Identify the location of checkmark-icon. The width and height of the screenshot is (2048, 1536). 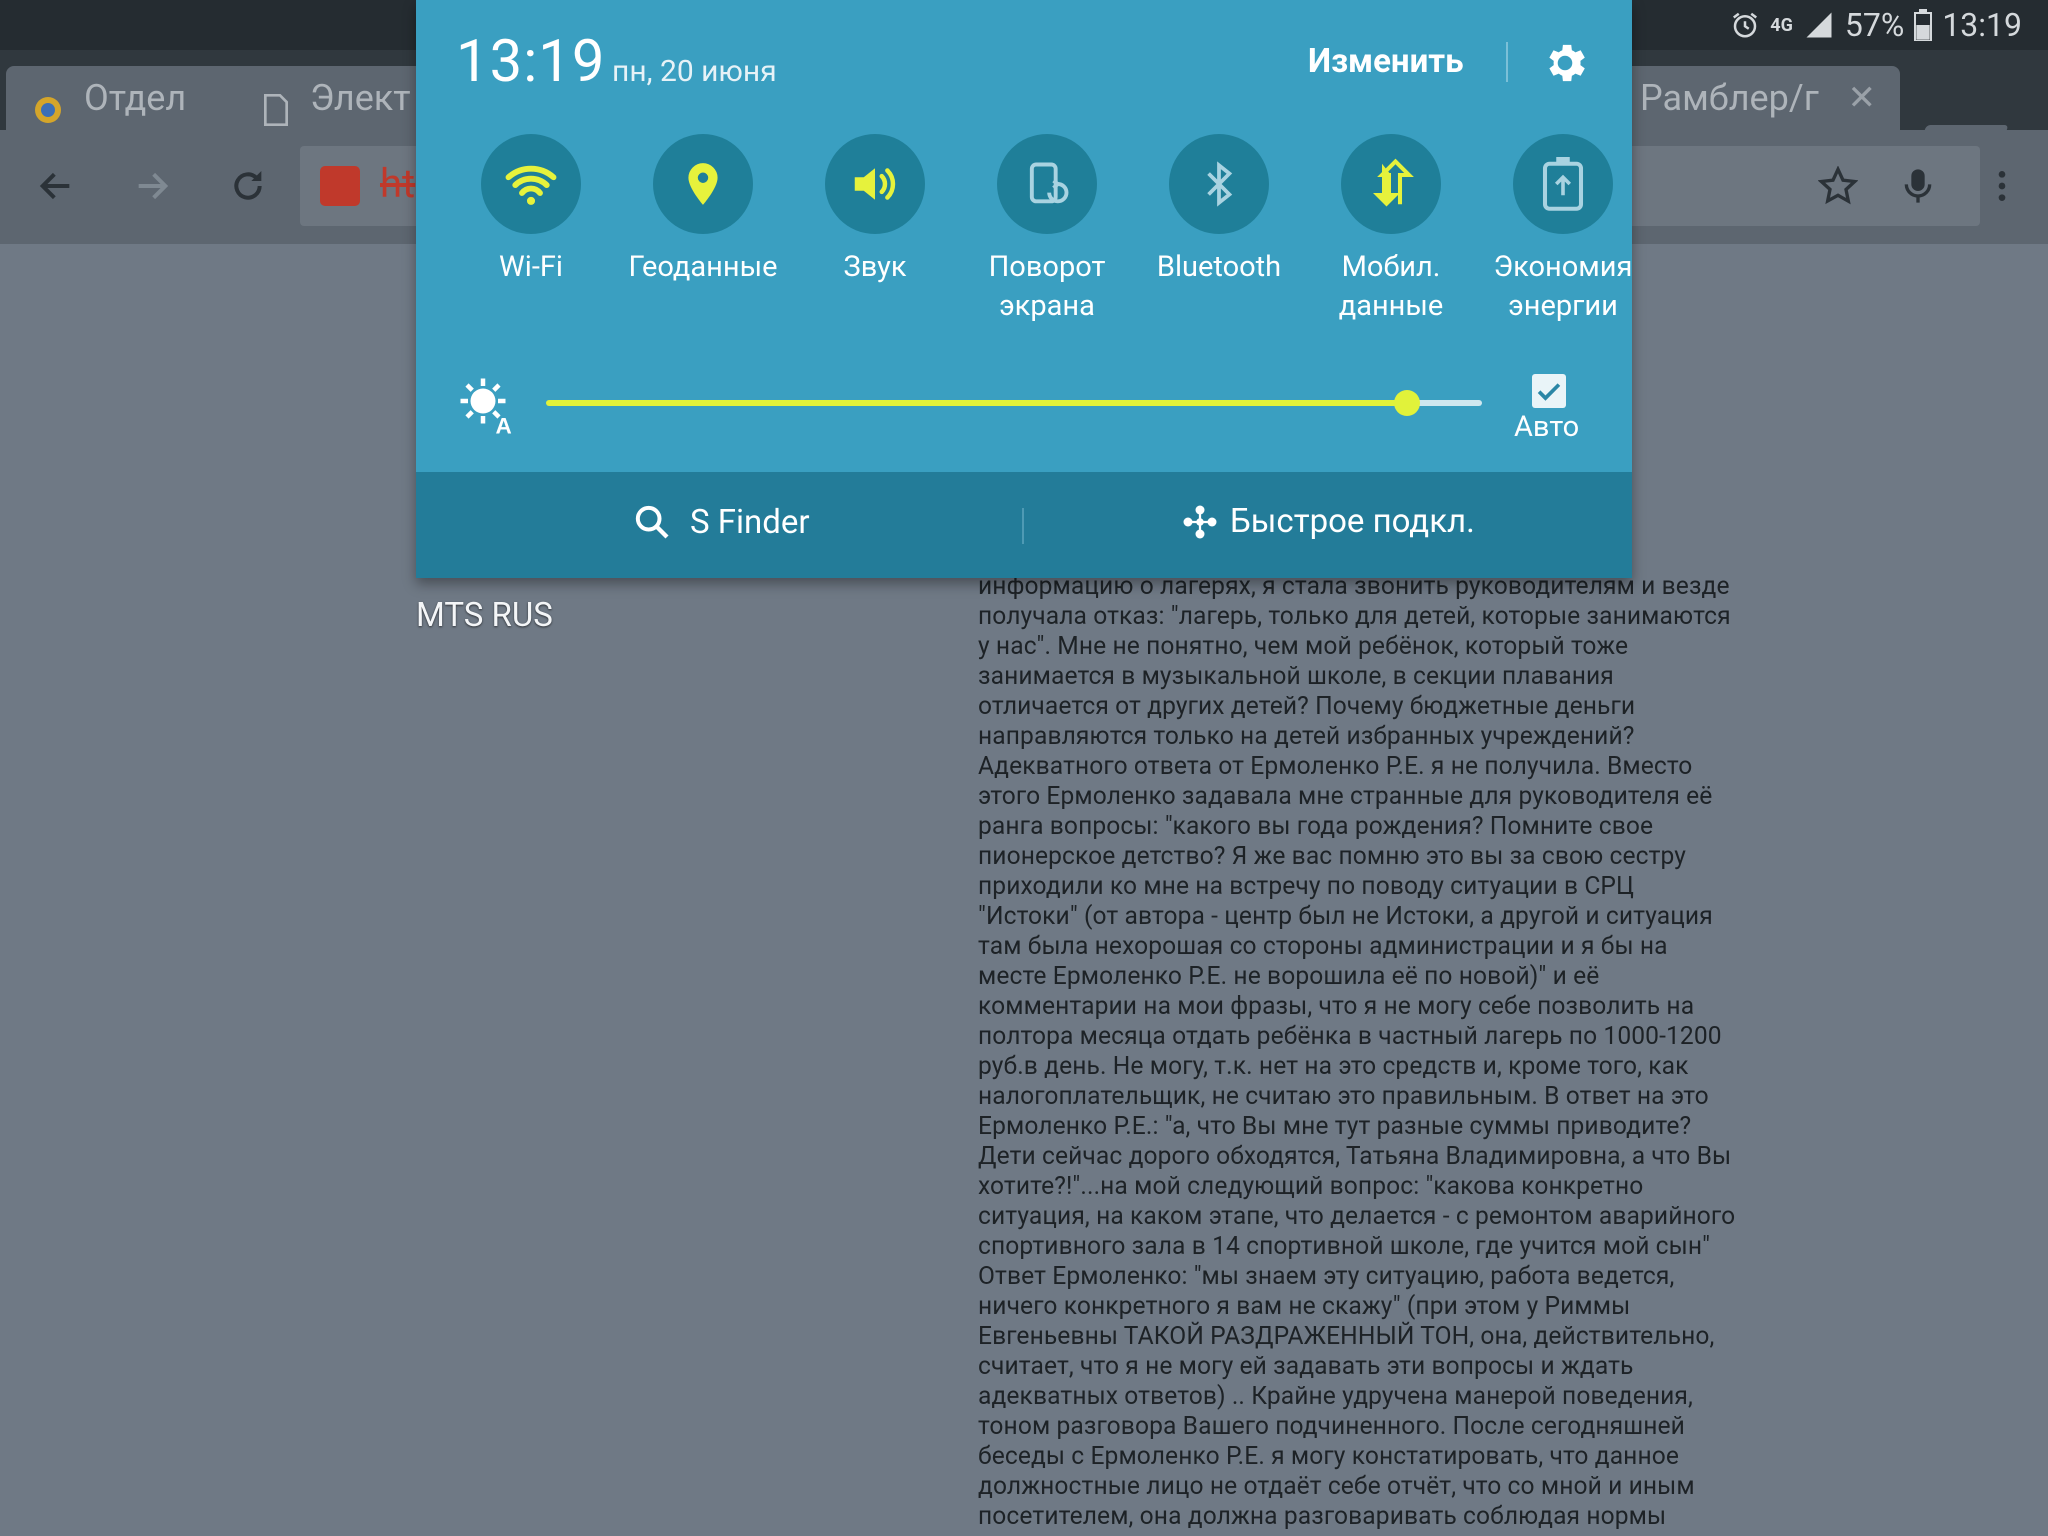
(1549, 392).